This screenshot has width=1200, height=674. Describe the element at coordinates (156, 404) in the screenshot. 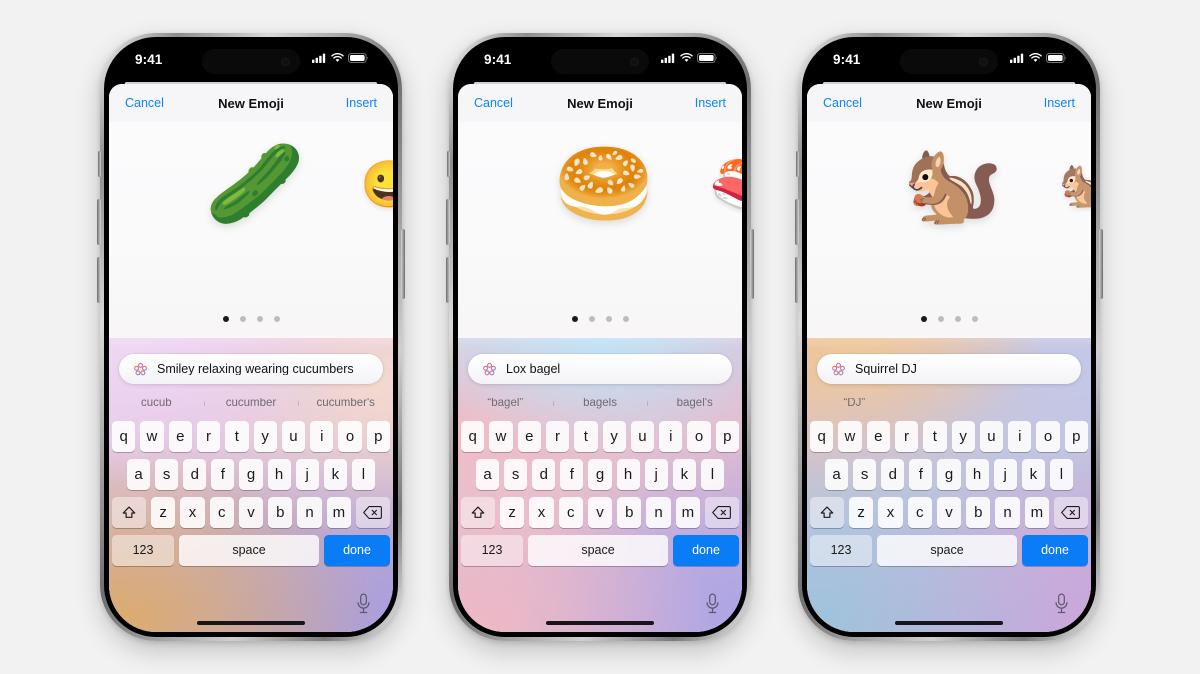

I see `prediction-0: cucub` at that location.